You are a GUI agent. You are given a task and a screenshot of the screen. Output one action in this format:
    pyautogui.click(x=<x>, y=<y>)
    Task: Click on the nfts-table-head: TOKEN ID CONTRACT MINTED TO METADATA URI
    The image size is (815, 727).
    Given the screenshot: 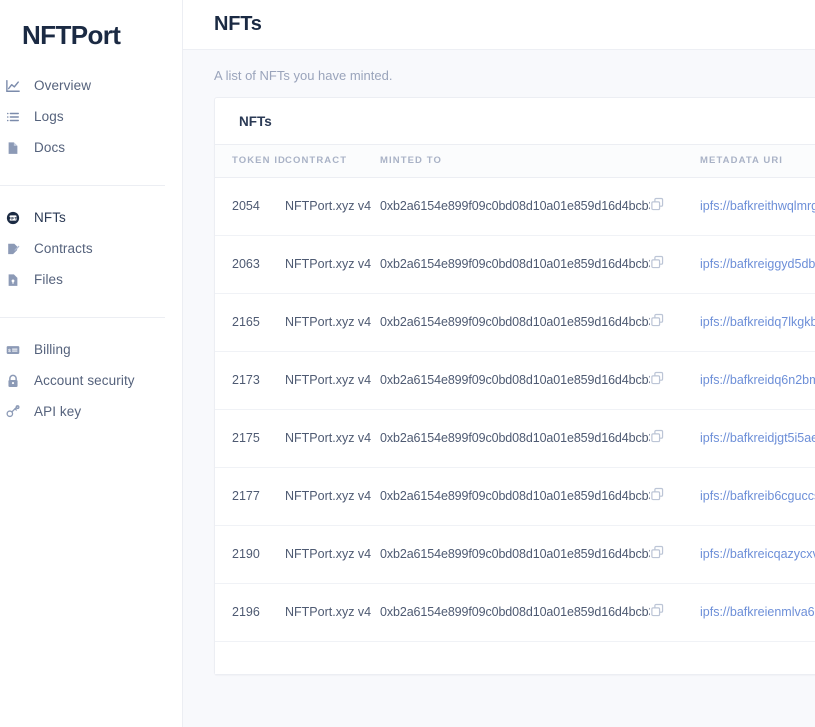 What is the action you would take?
    pyautogui.click(x=515, y=161)
    